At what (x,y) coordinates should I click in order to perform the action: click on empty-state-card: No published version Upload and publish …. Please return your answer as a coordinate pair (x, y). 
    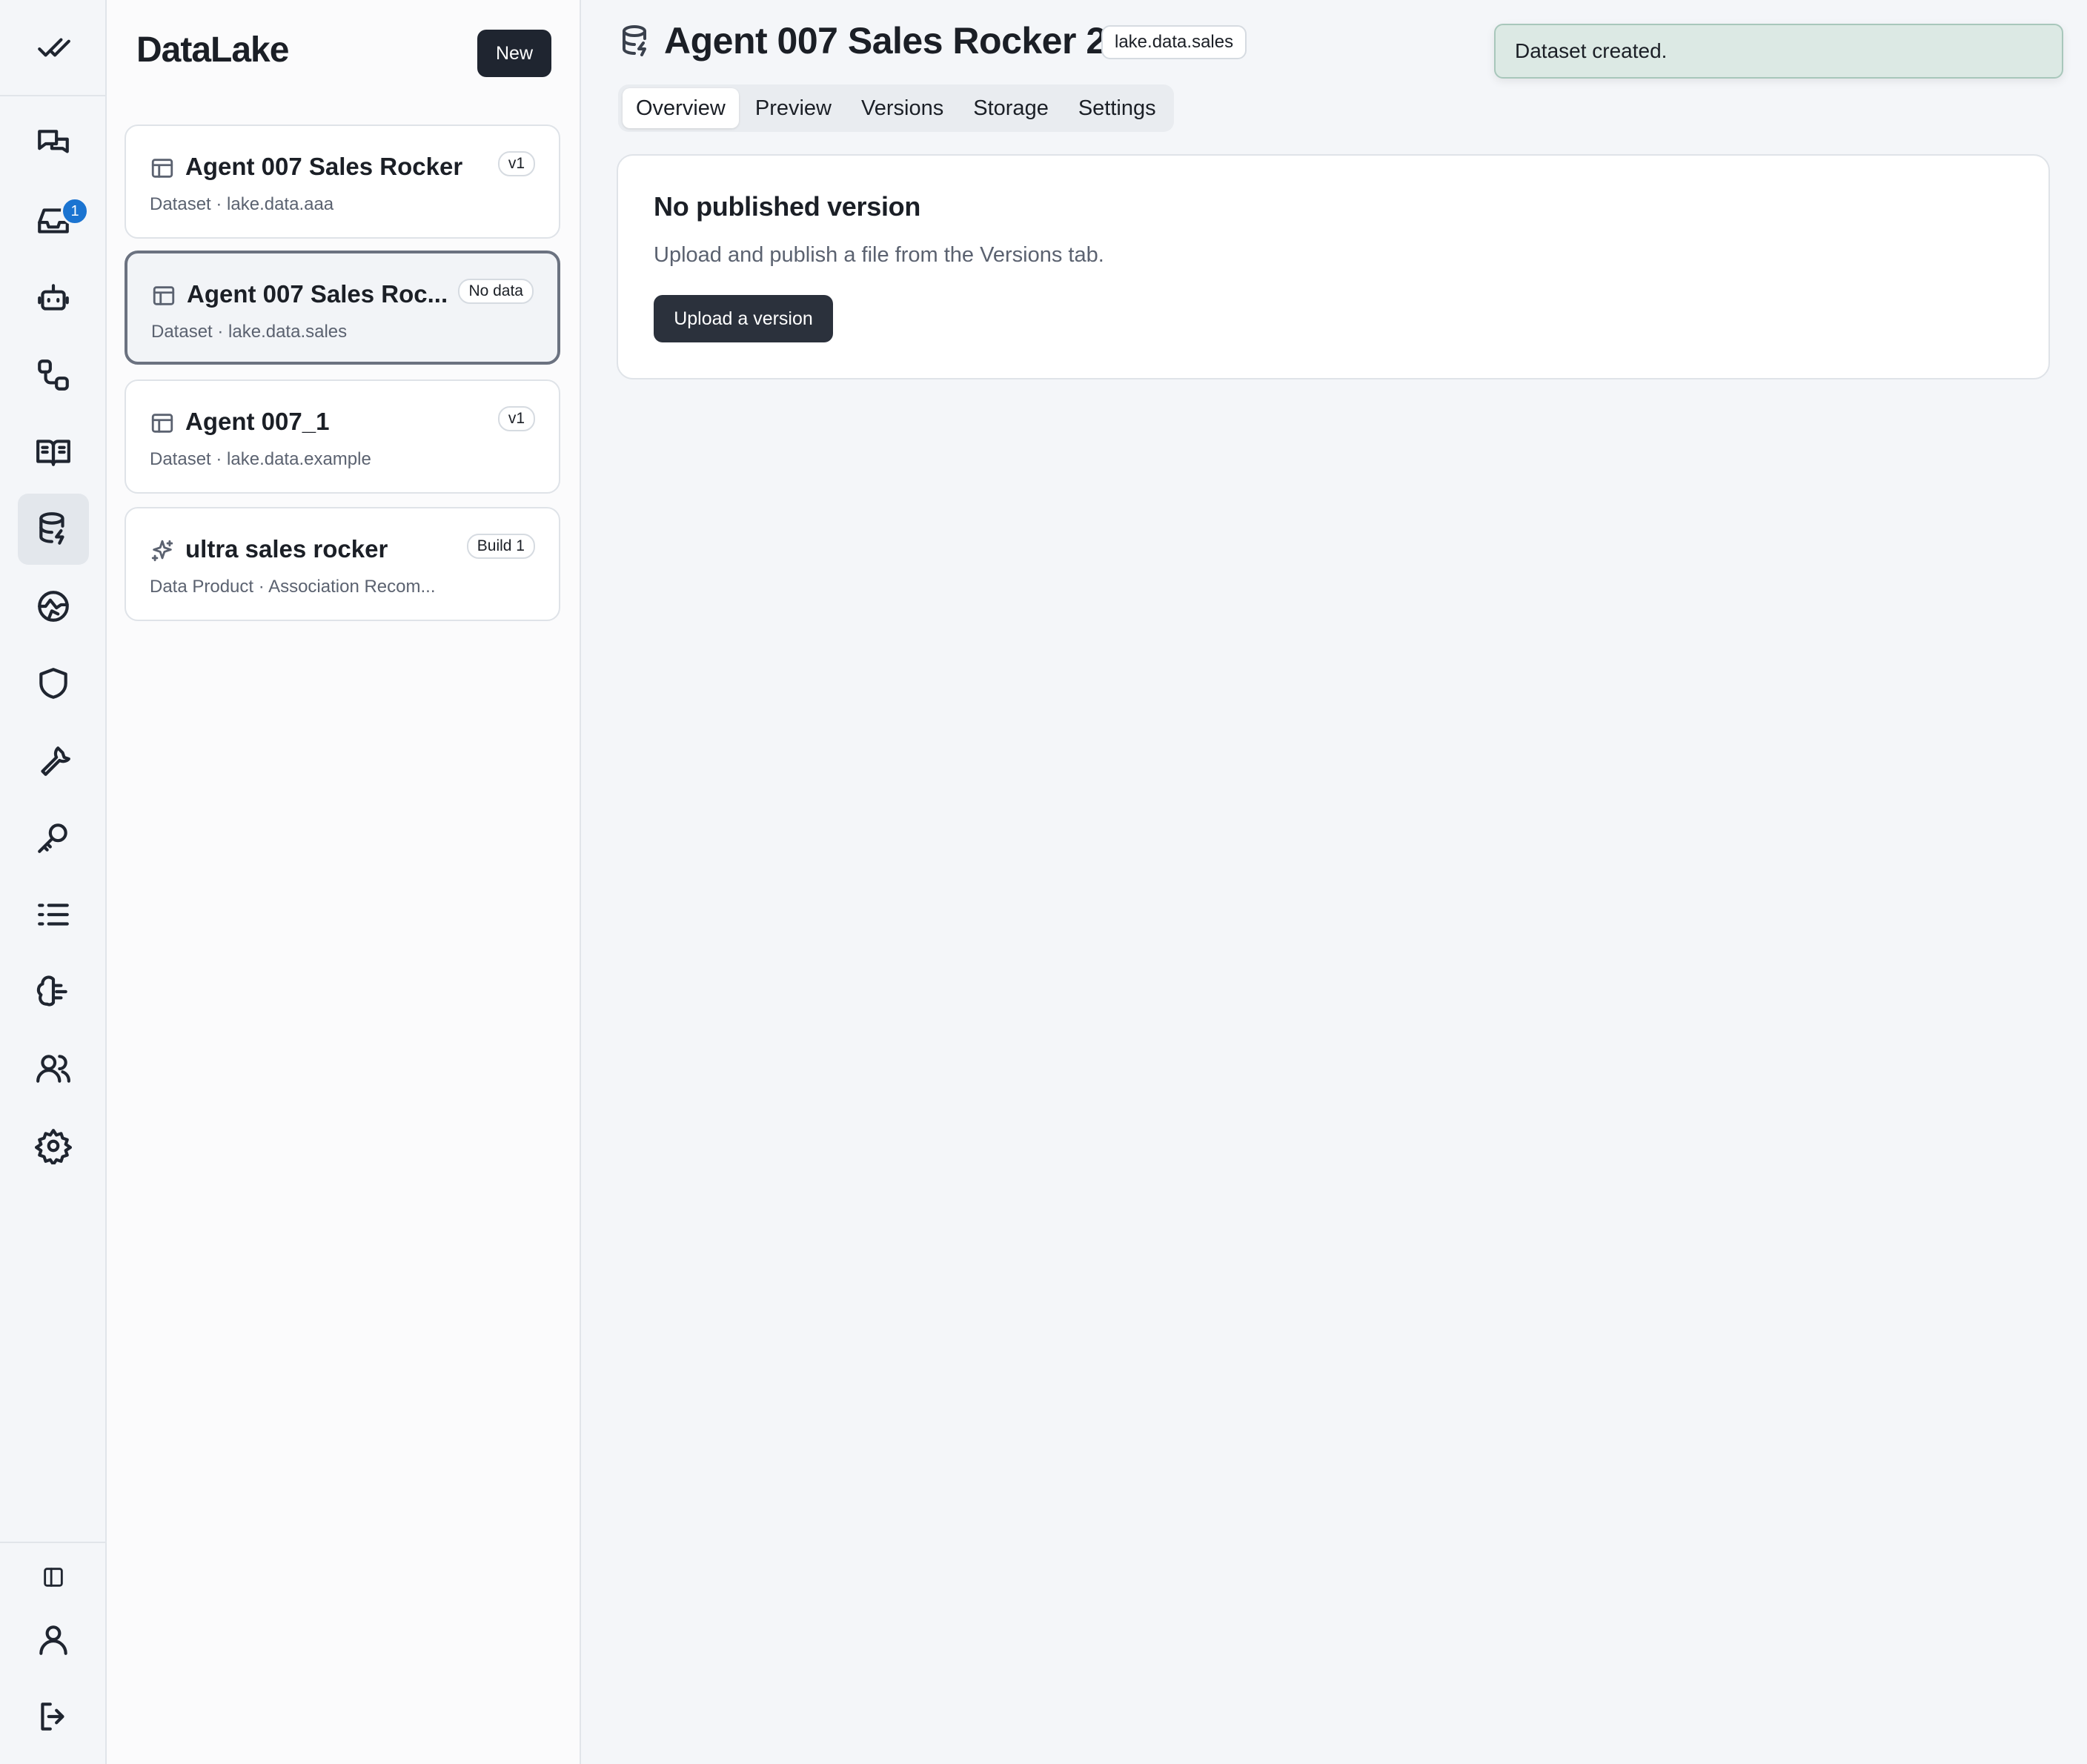
    Looking at the image, I should click on (1333, 267).